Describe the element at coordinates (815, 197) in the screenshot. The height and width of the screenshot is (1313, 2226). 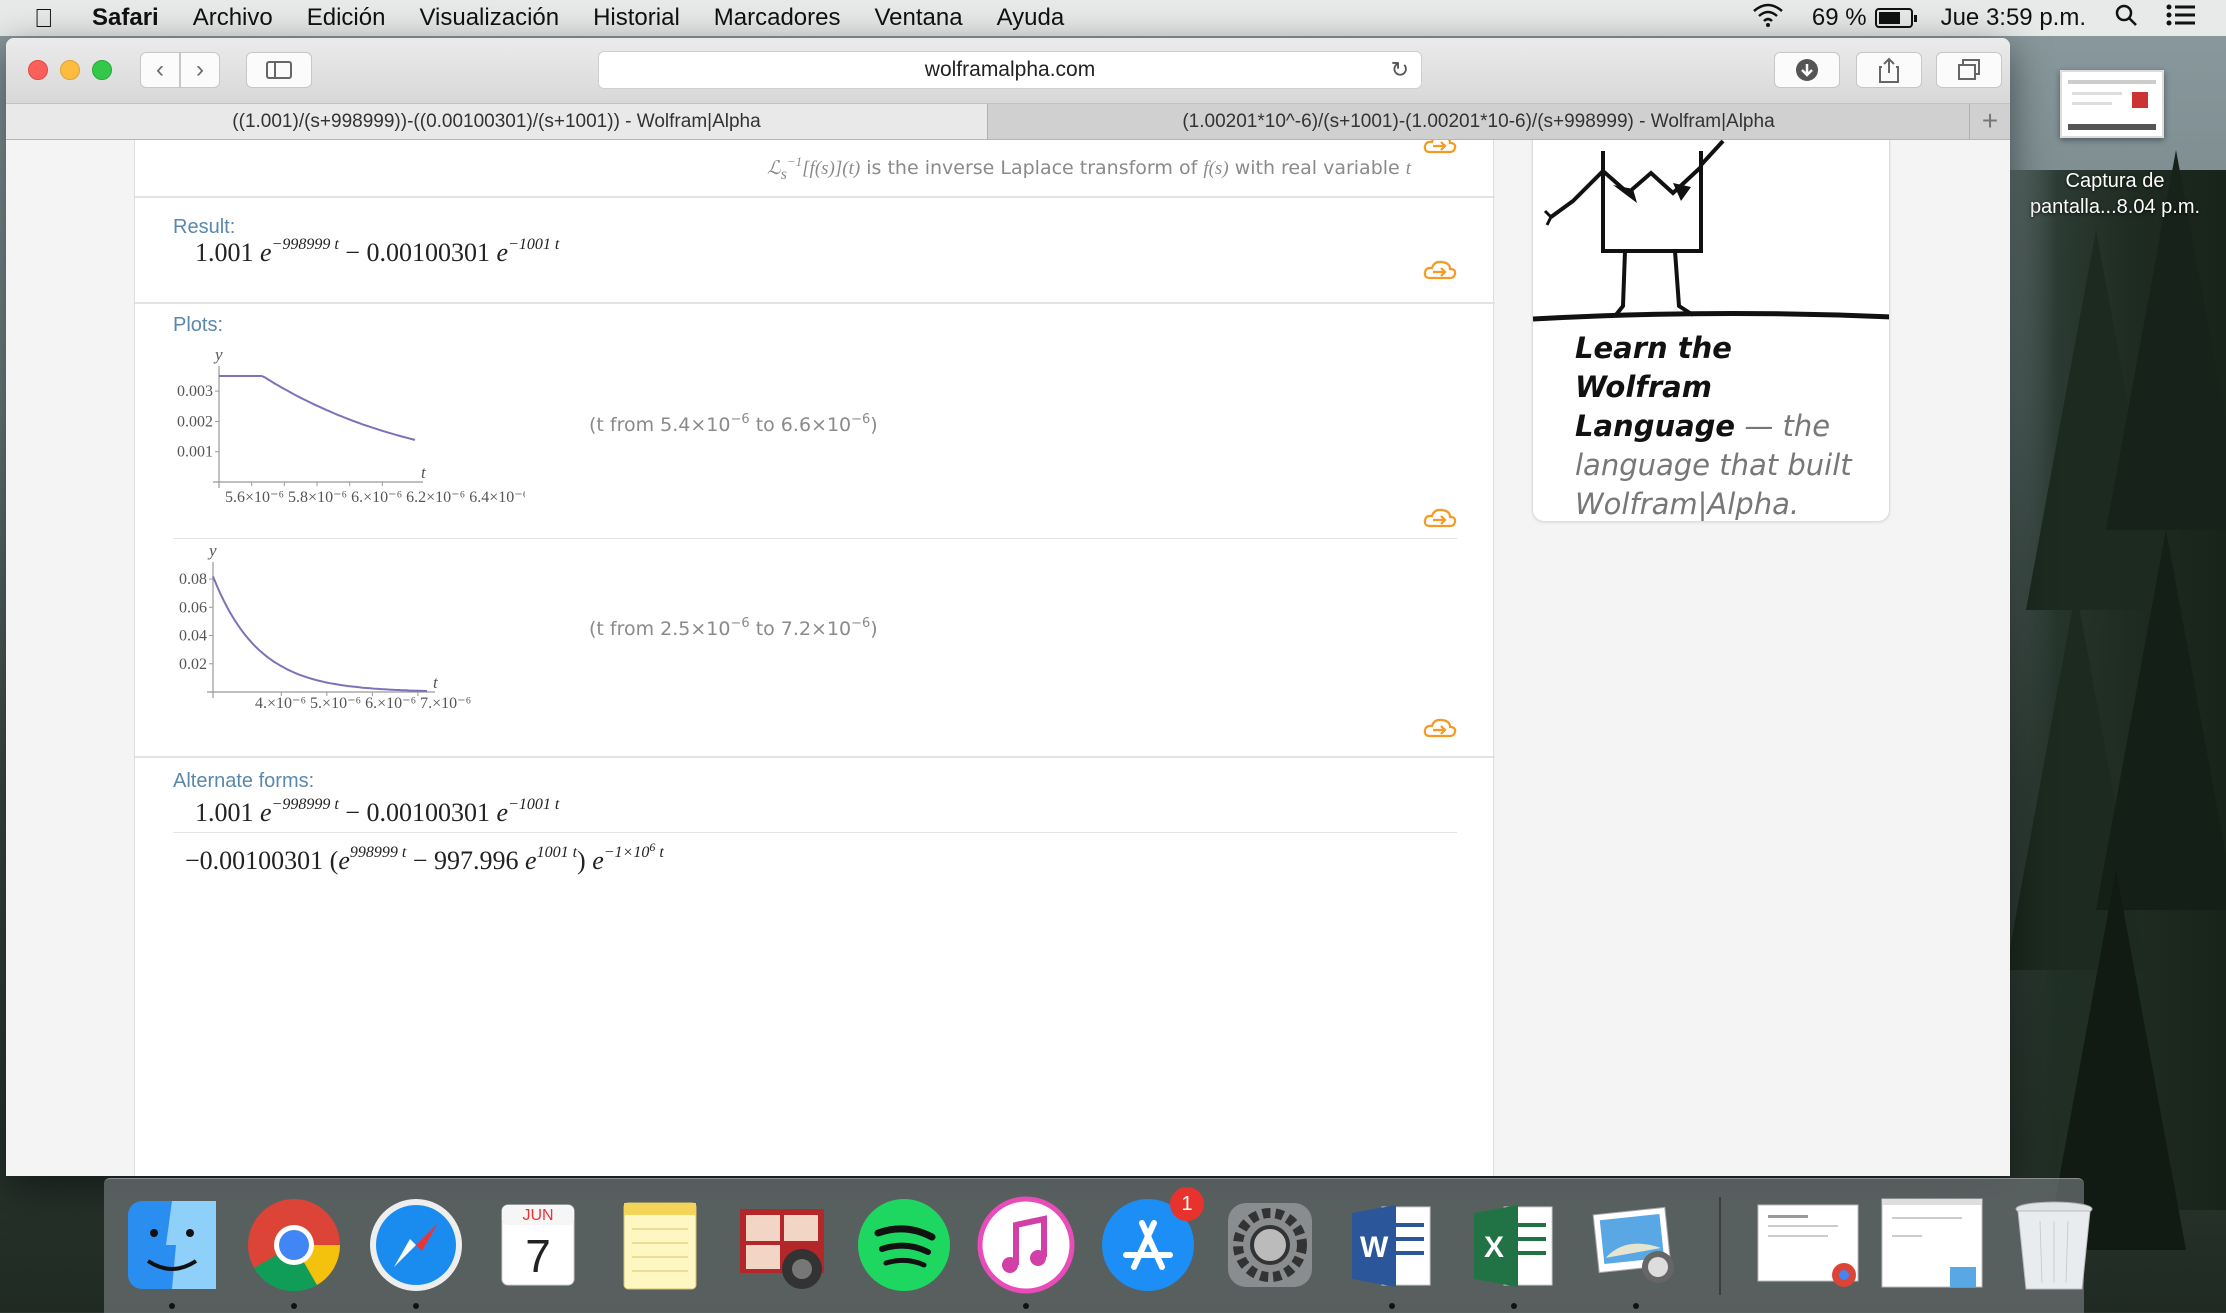
I see `pod-divider` at that location.